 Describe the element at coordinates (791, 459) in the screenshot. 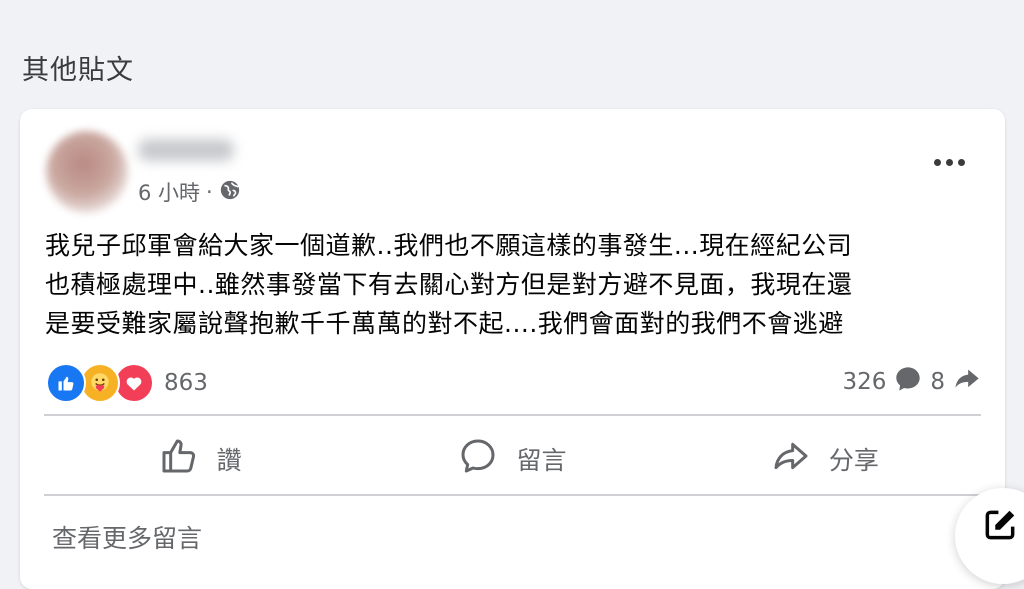

I see `share-icon` at that location.